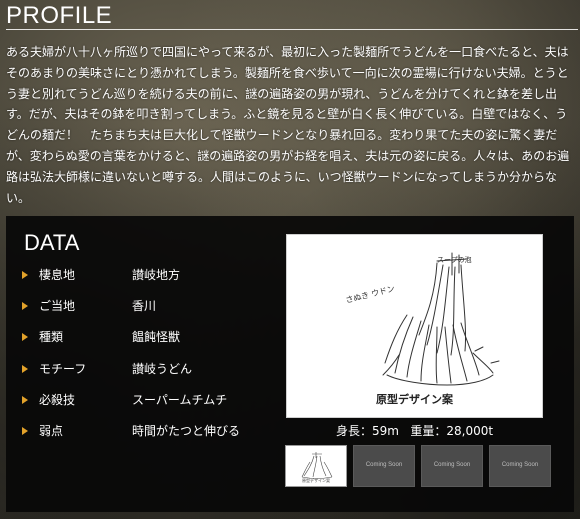 The image size is (580, 519). Describe the element at coordinates (156, 337) in the screenshot. I see `data-value: 饂飩怪獣` at that location.